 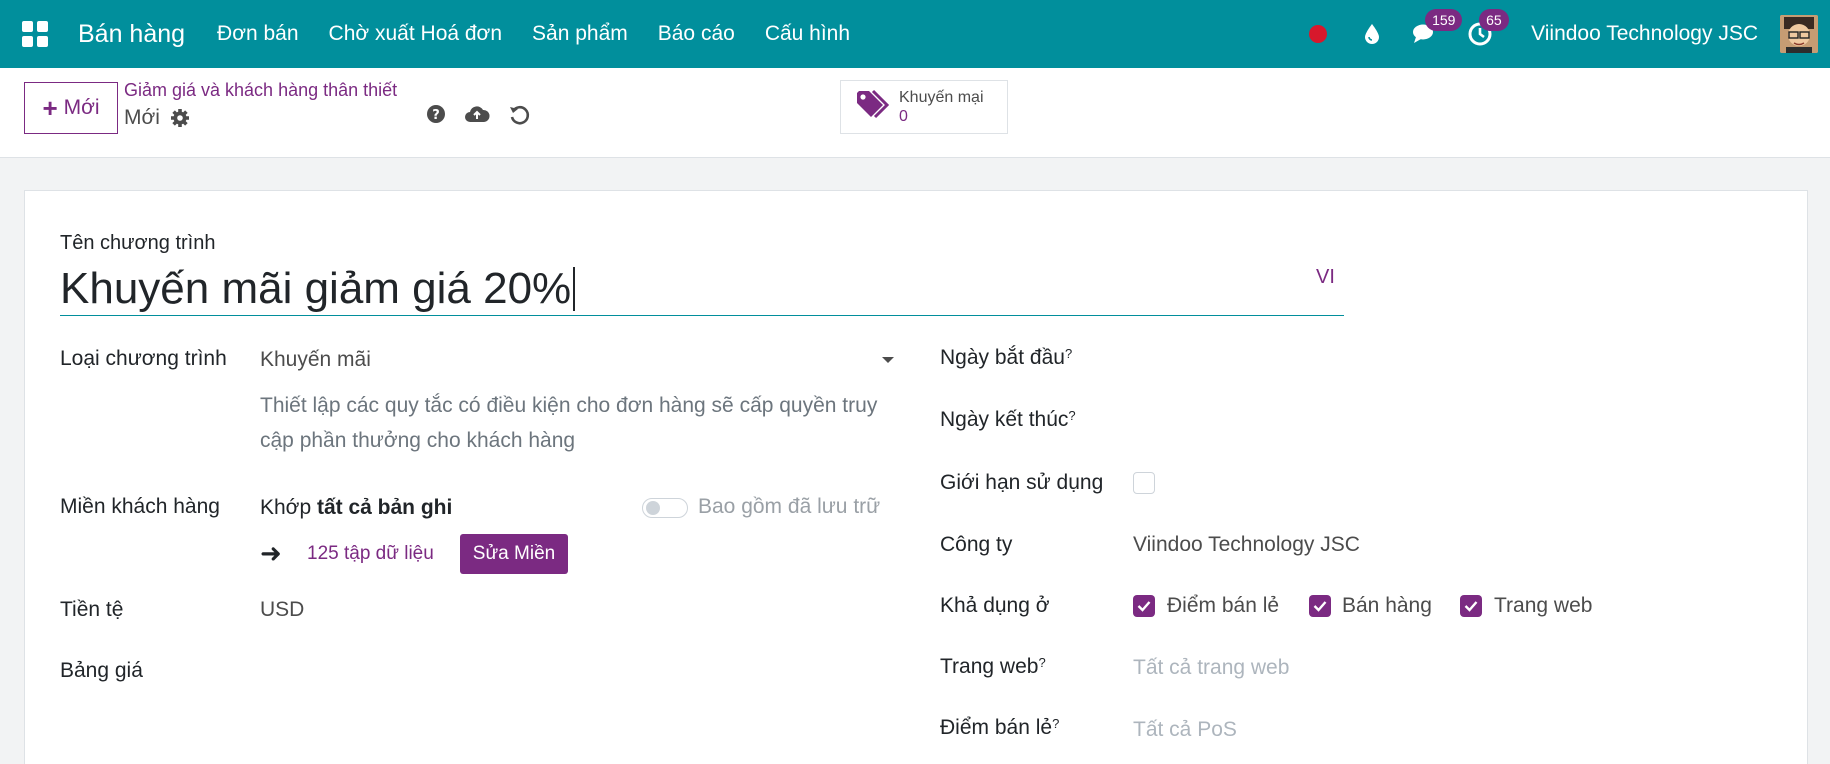 What do you see at coordinates (50, 107) in the screenshot?
I see `plus-icon: +` at bounding box center [50, 107].